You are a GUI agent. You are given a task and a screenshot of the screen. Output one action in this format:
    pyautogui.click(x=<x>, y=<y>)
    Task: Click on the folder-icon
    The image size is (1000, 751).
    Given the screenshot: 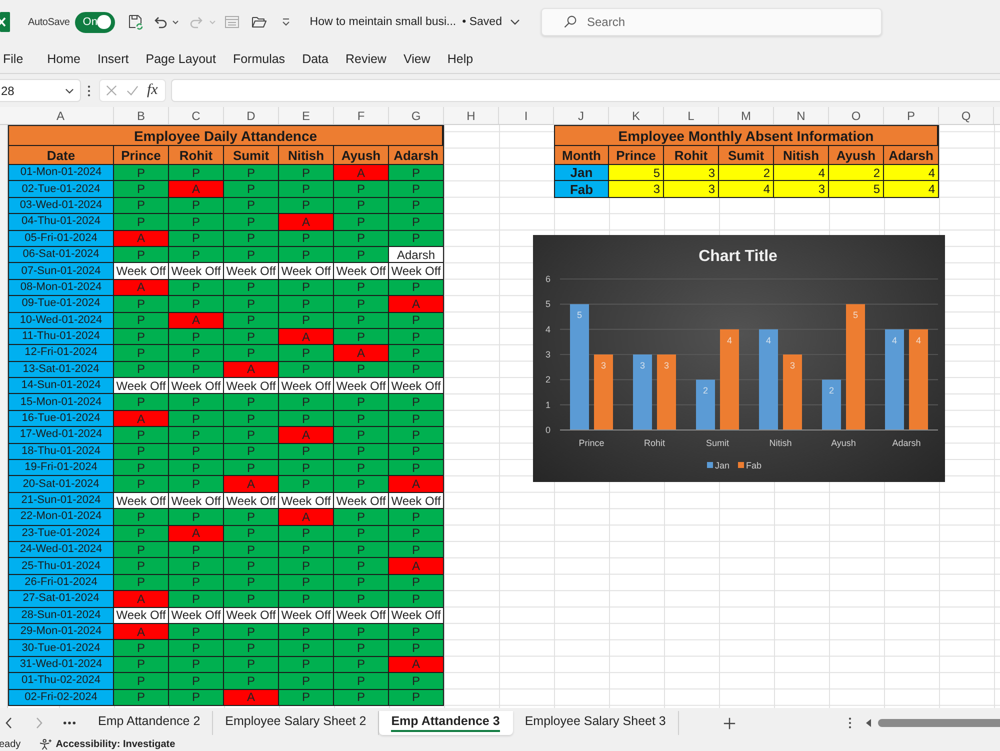 What is the action you would take?
    pyautogui.click(x=258, y=22)
    